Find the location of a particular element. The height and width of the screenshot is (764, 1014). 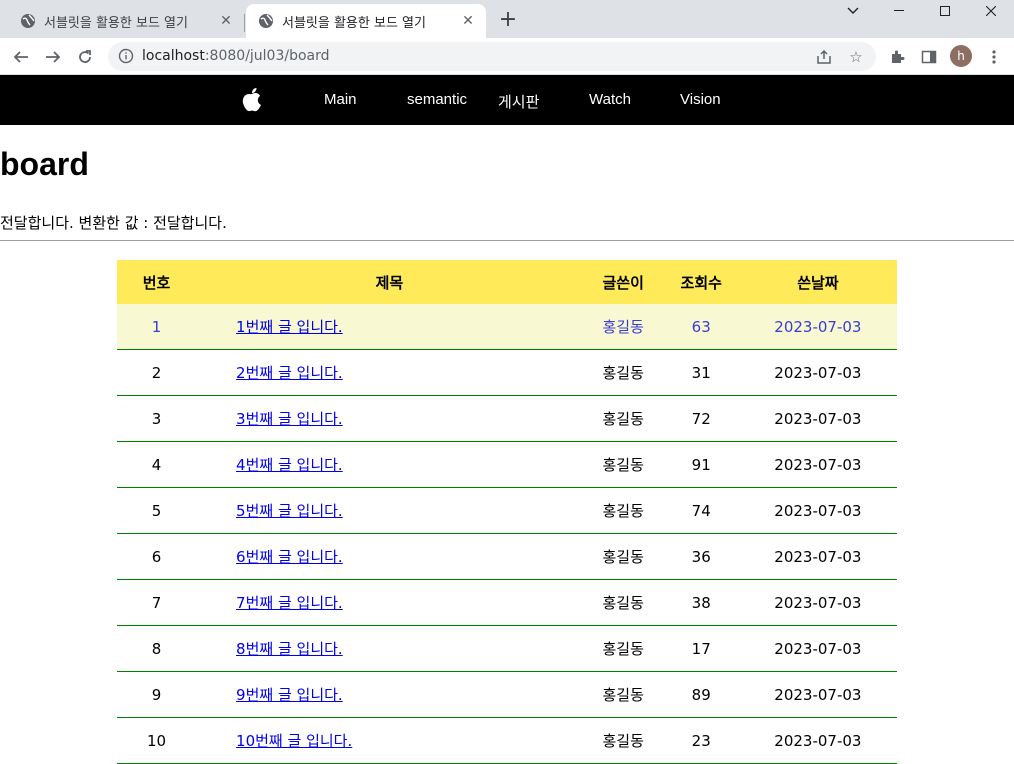

cell-views: 63 is located at coordinates (701, 327).